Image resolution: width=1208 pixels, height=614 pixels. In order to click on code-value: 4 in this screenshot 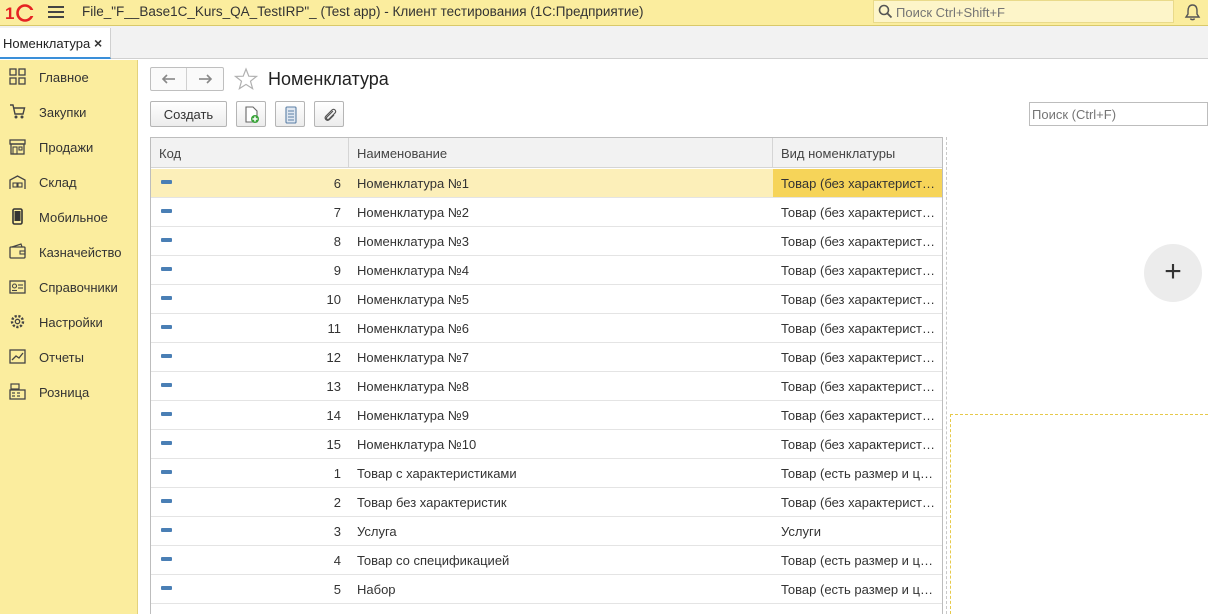, I will do `click(337, 560)`.